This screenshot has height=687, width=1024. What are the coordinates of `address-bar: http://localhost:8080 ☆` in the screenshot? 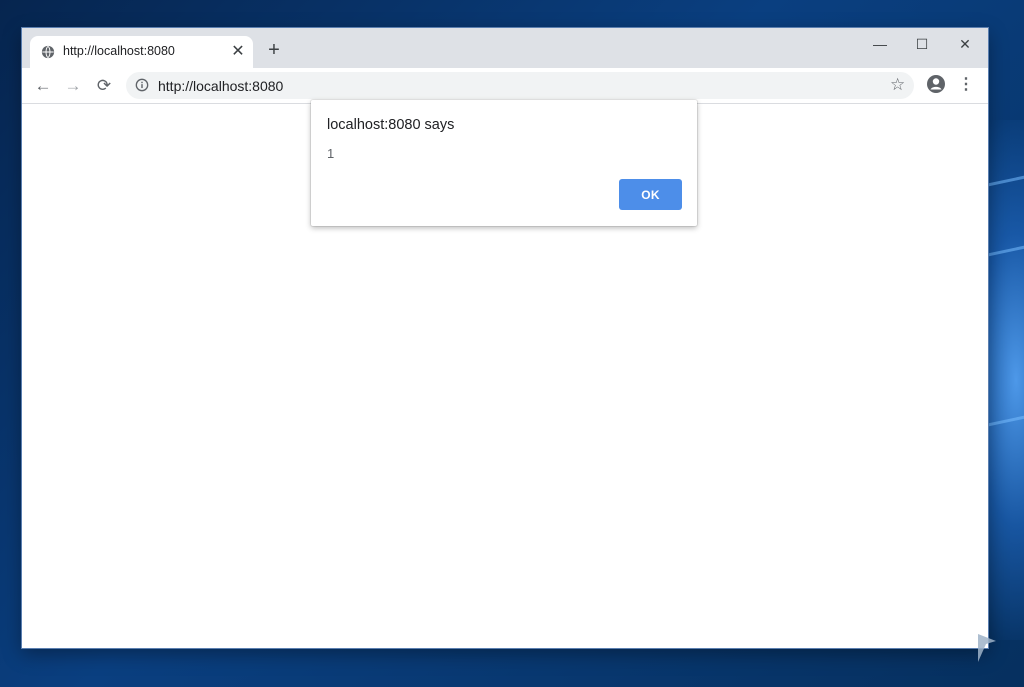 It's located at (520, 85).